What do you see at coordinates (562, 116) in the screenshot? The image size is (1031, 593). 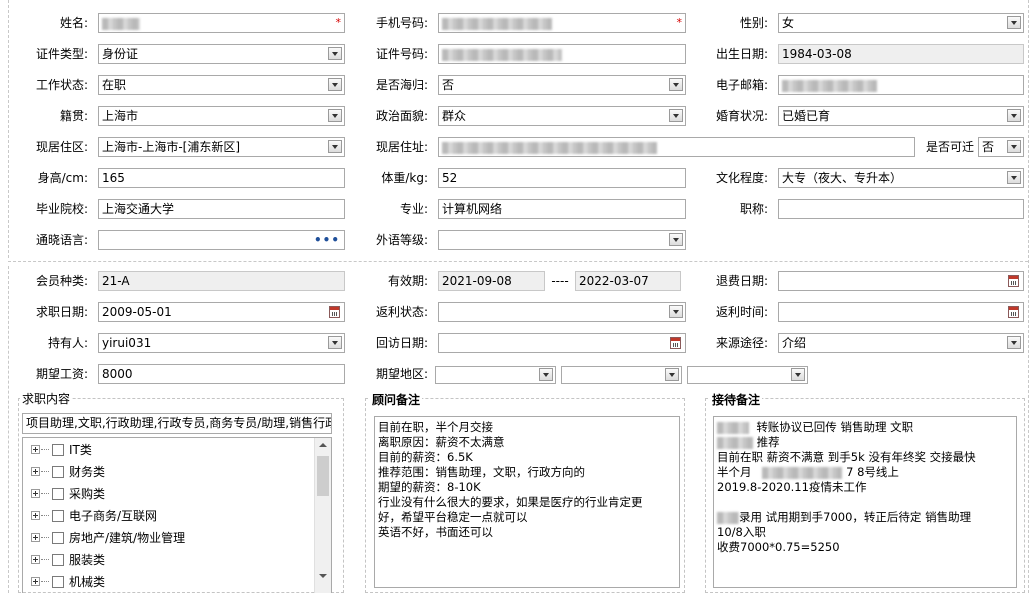 I see `political-select: 群众` at bounding box center [562, 116].